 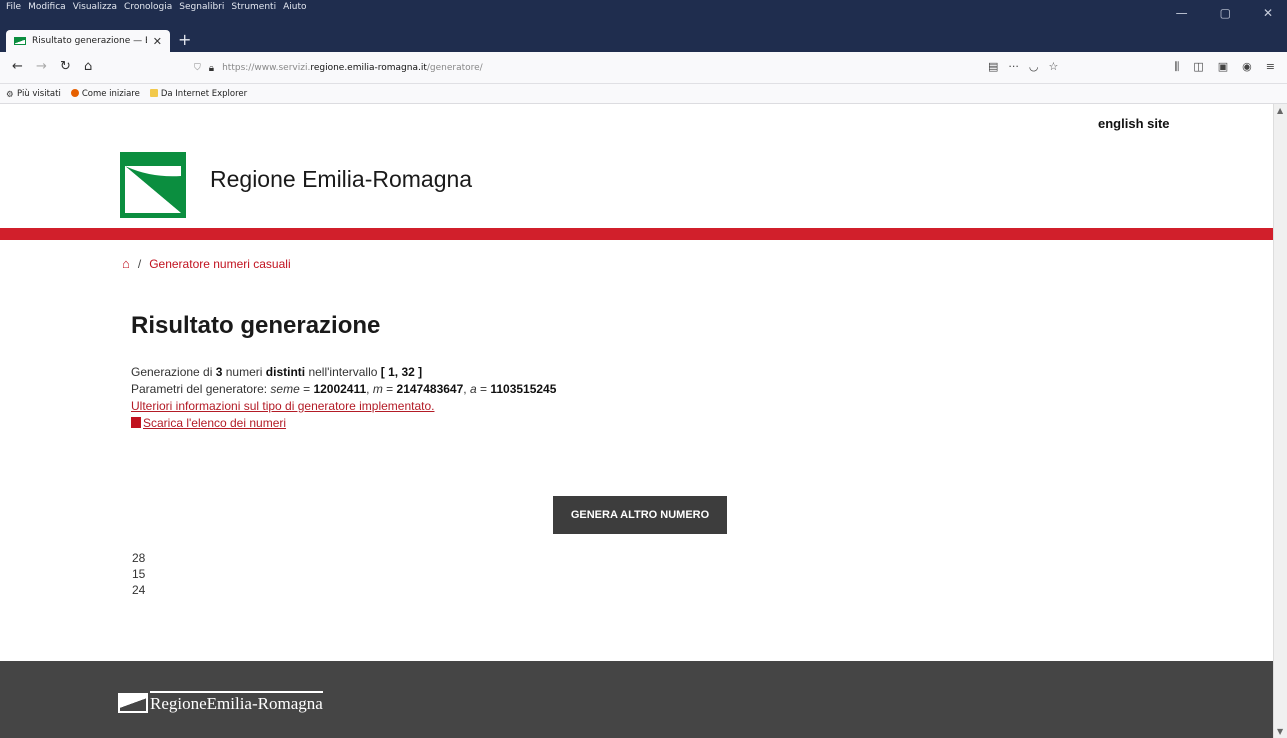 What do you see at coordinates (148, 7) in the screenshot?
I see `menu-cronologia: Cronologia` at bounding box center [148, 7].